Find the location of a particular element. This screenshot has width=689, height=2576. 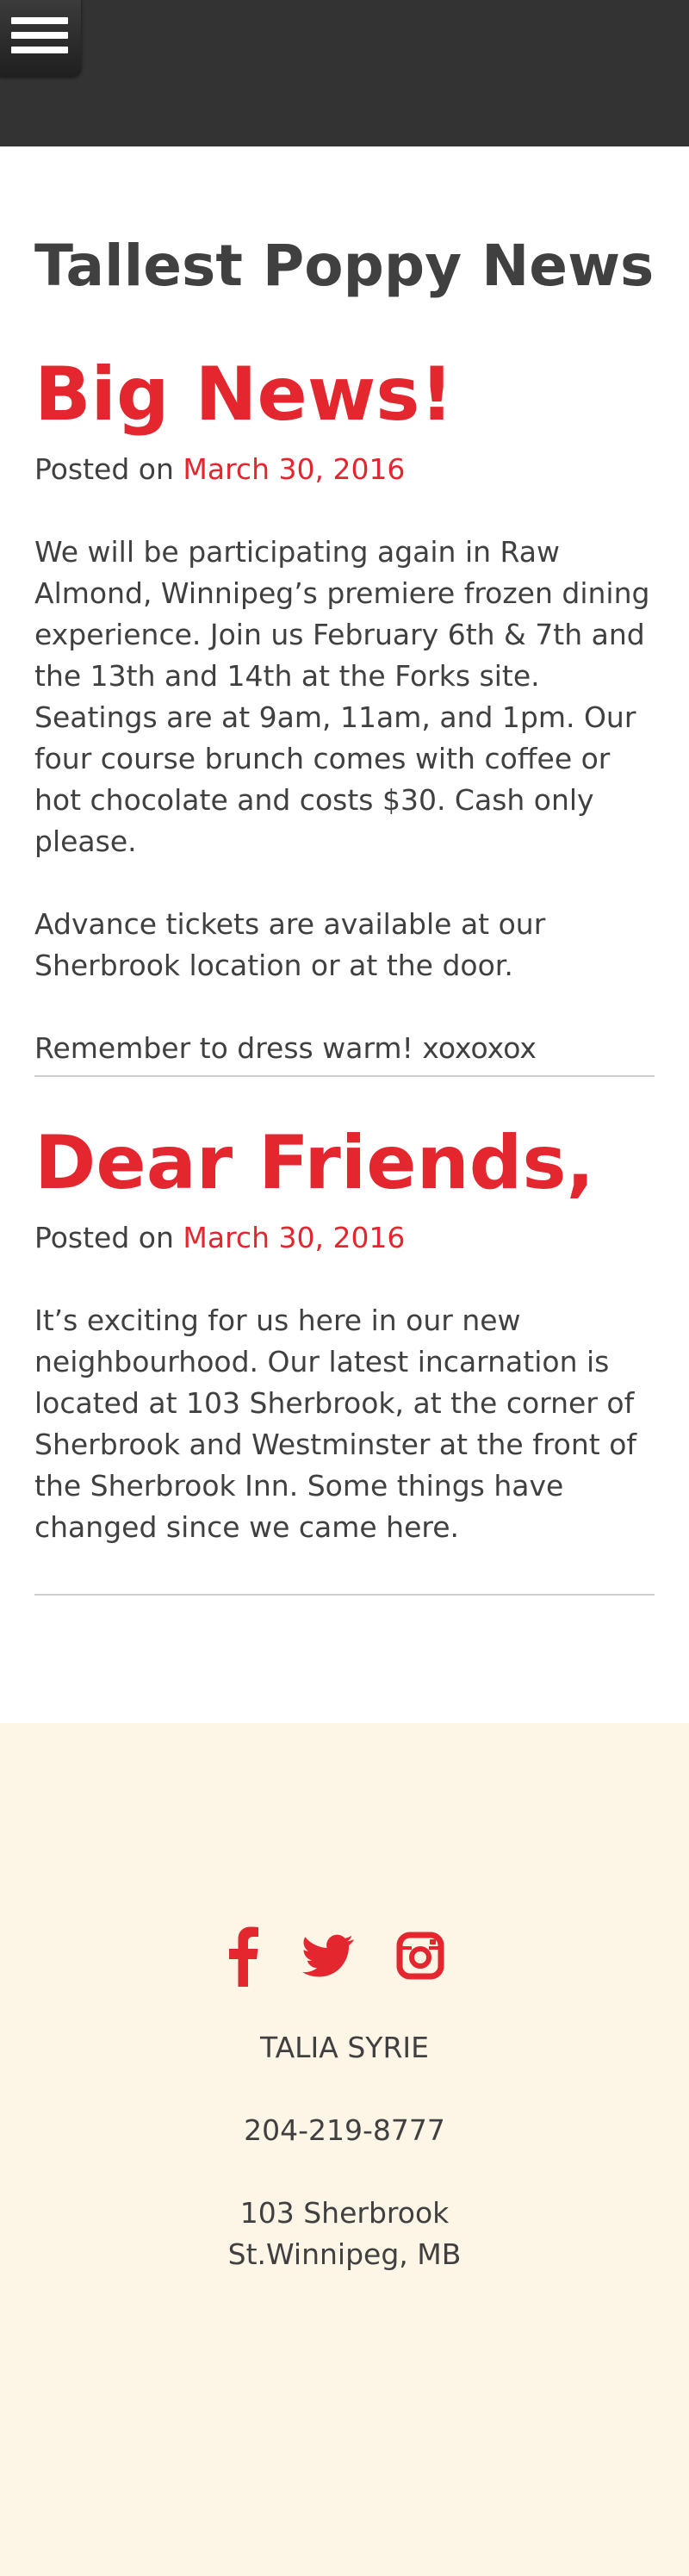

footer-phone: 204-219-8777 is located at coordinates (344, 2130).